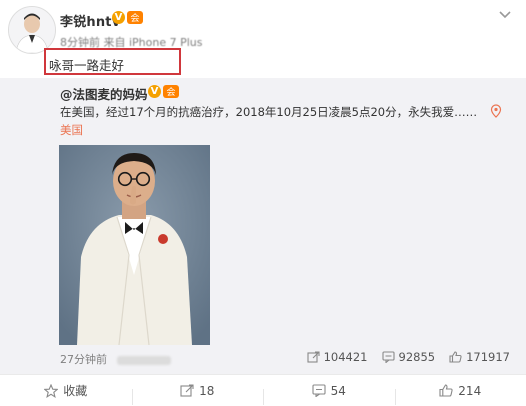 This screenshot has width=526, height=406. Describe the element at coordinates (488, 357) in the screenshot. I see `repost-like-count: 171917` at that location.